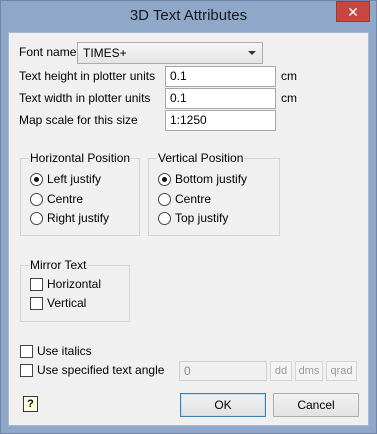 This screenshot has height=434, width=377. What do you see at coordinates (164, 218) in the screenshot?
I see `radio-top-justify` at bounding box center [164, 218].